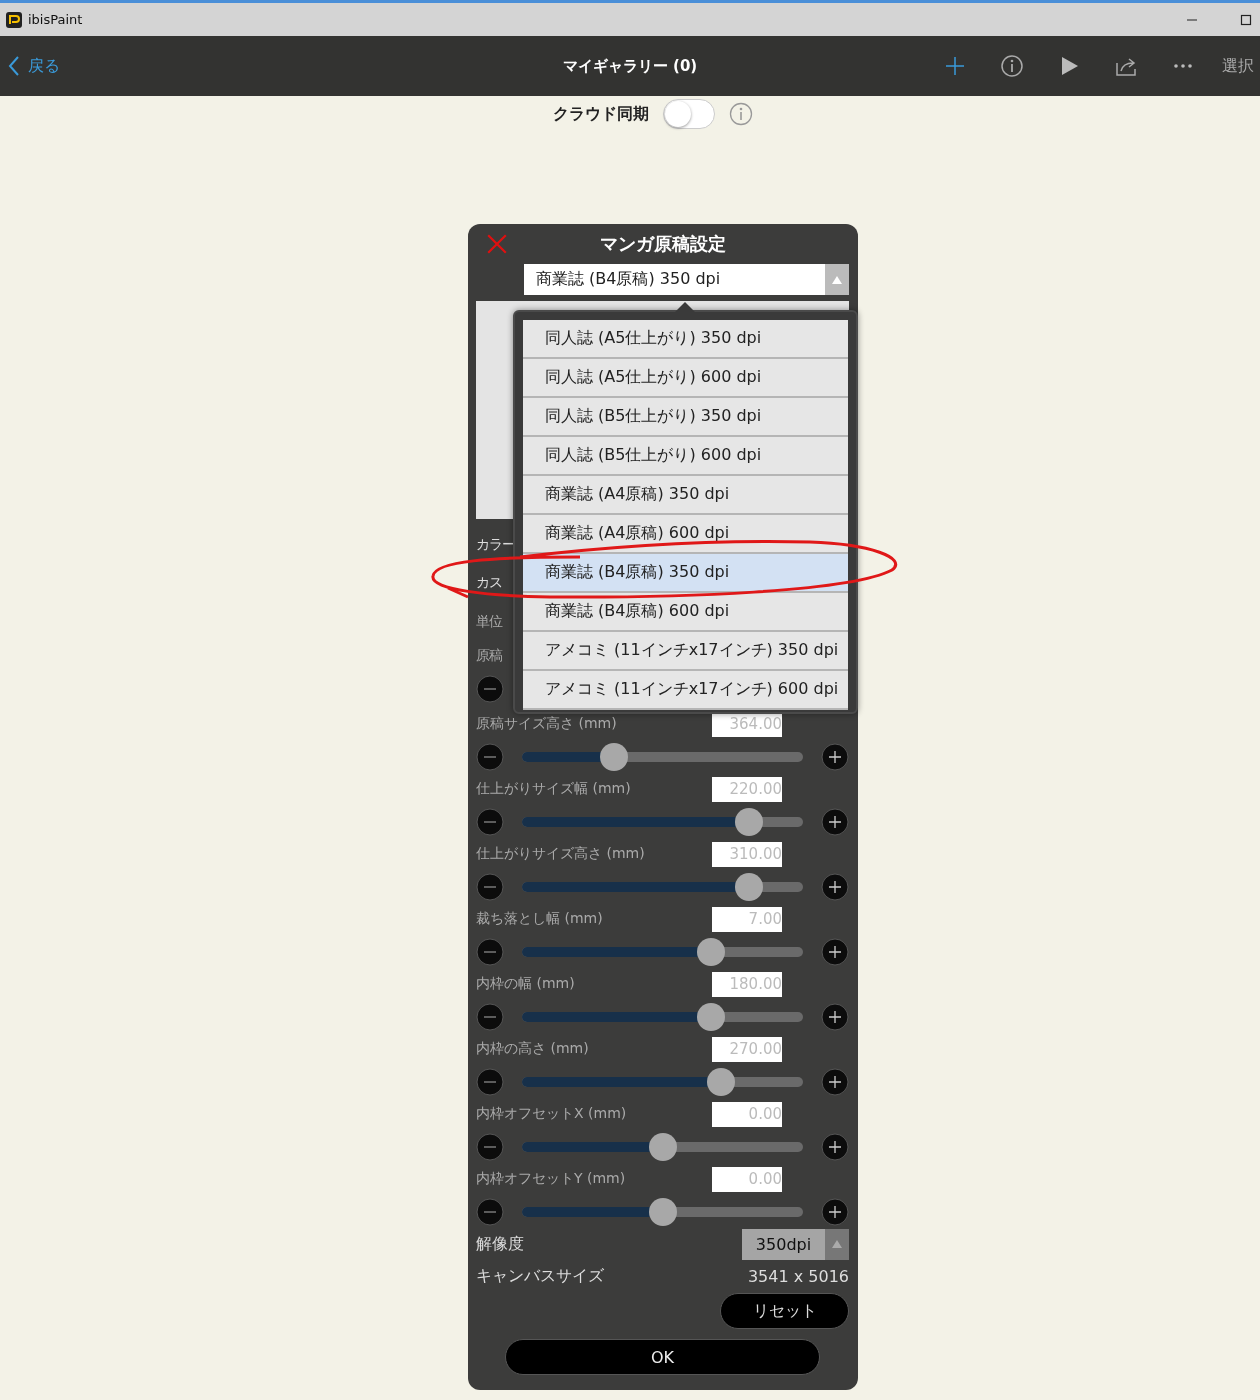 The width and height of the screenshot is (1260, 1400). What do you see at coordinates (14, 66) in the screenshot?
I see `back-icon` at bounding box center [14, 66].